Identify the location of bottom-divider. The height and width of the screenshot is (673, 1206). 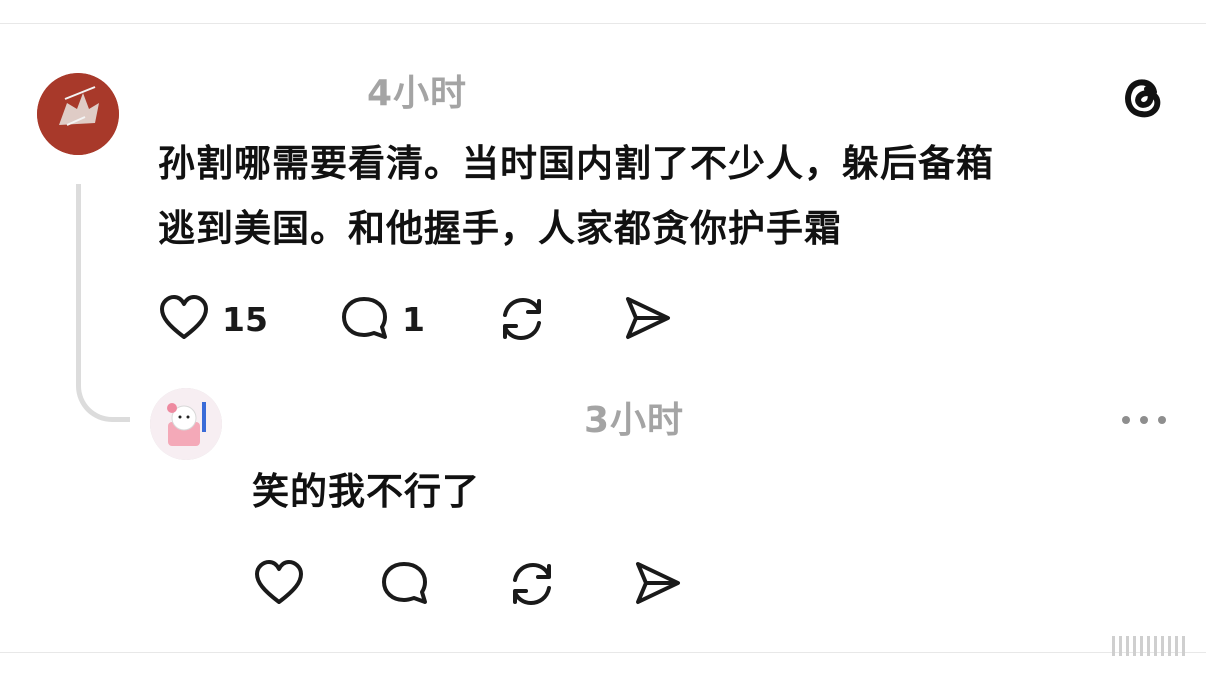
(603, 652).